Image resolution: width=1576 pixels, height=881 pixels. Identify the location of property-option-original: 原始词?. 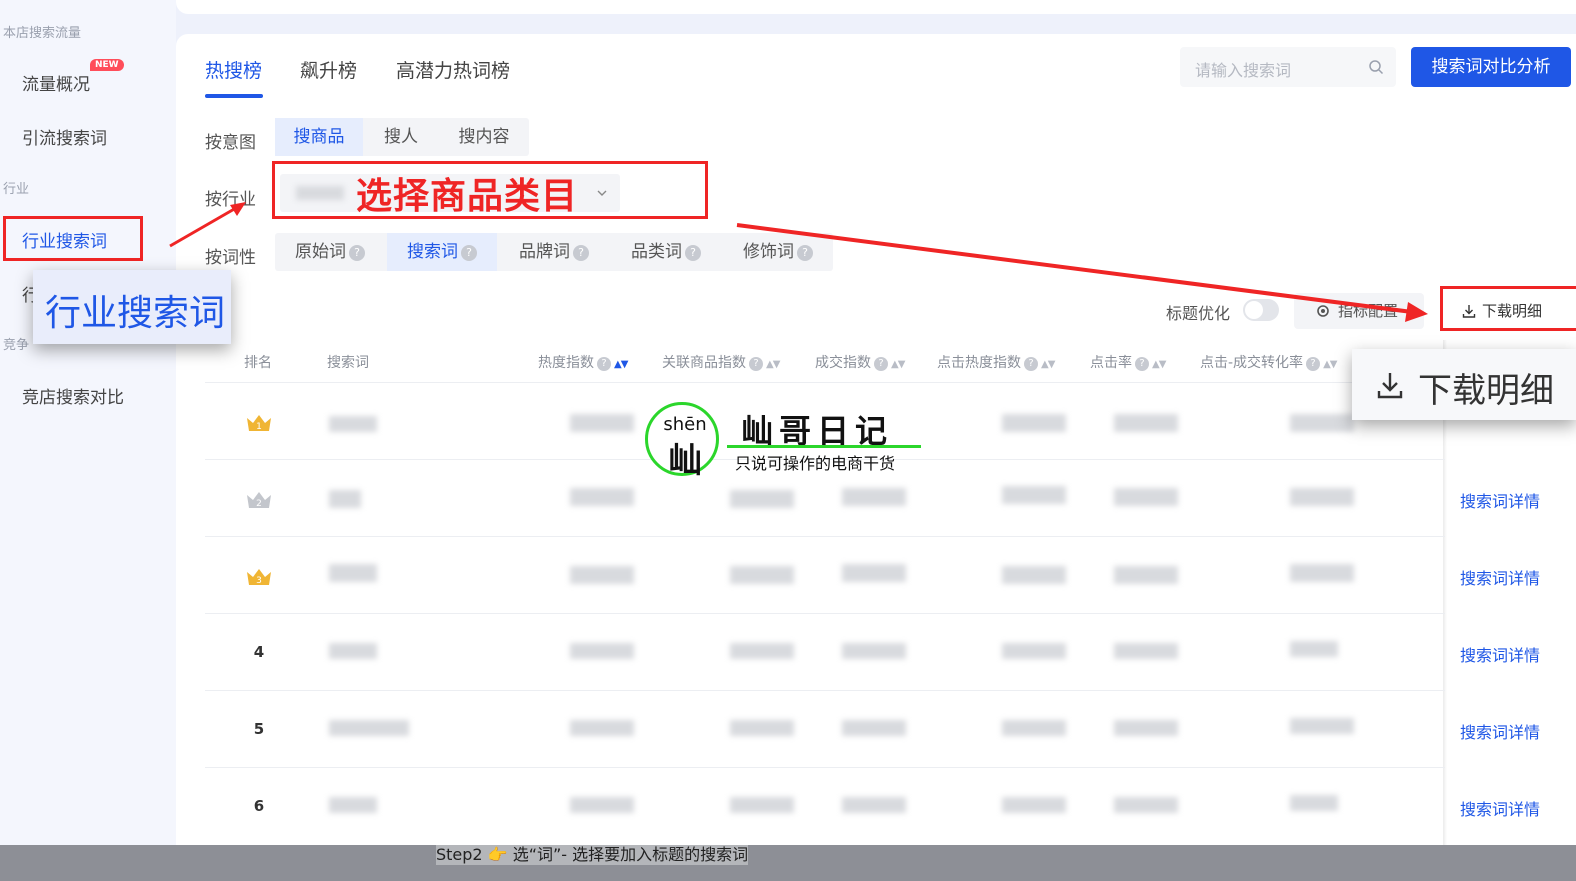
(330, 252).